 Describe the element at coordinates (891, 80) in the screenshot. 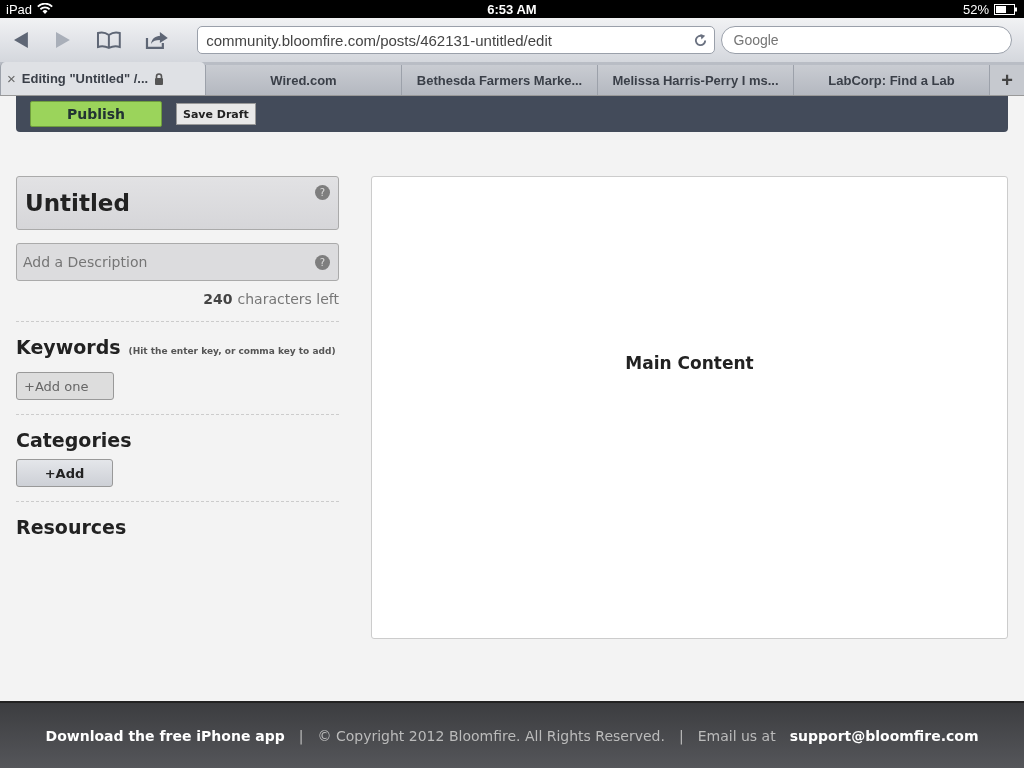

I see `browser-tab: LabCorp: Find a Lab` at that location.